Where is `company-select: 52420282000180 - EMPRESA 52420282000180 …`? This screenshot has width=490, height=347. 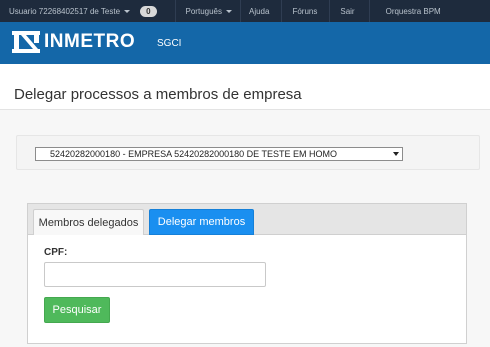
company-select: 52420282000180 - EMPRESA 52420282000180 … is located at coordinates (219, 154).